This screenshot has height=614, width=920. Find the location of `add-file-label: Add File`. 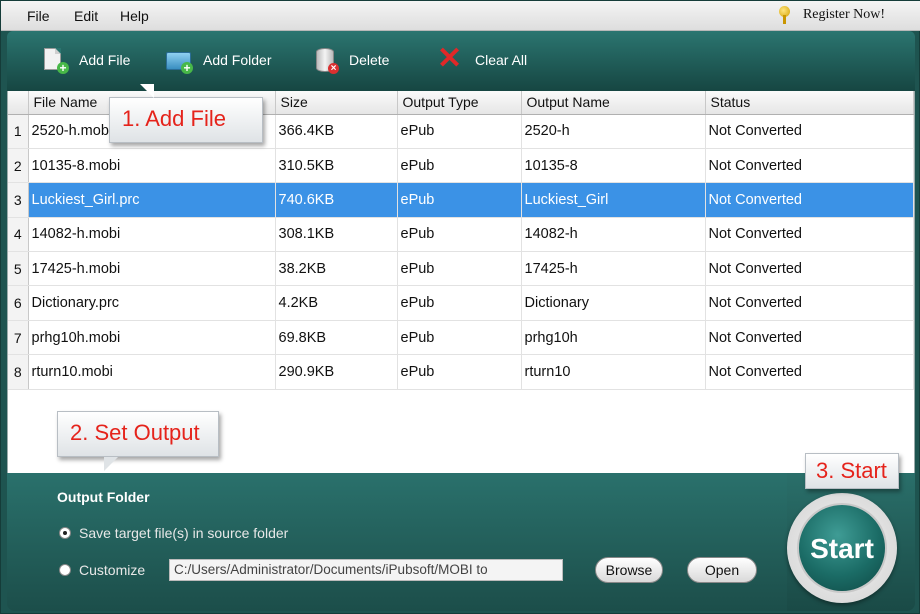

add-file-label: Add File is located at coordinates (105, 60).